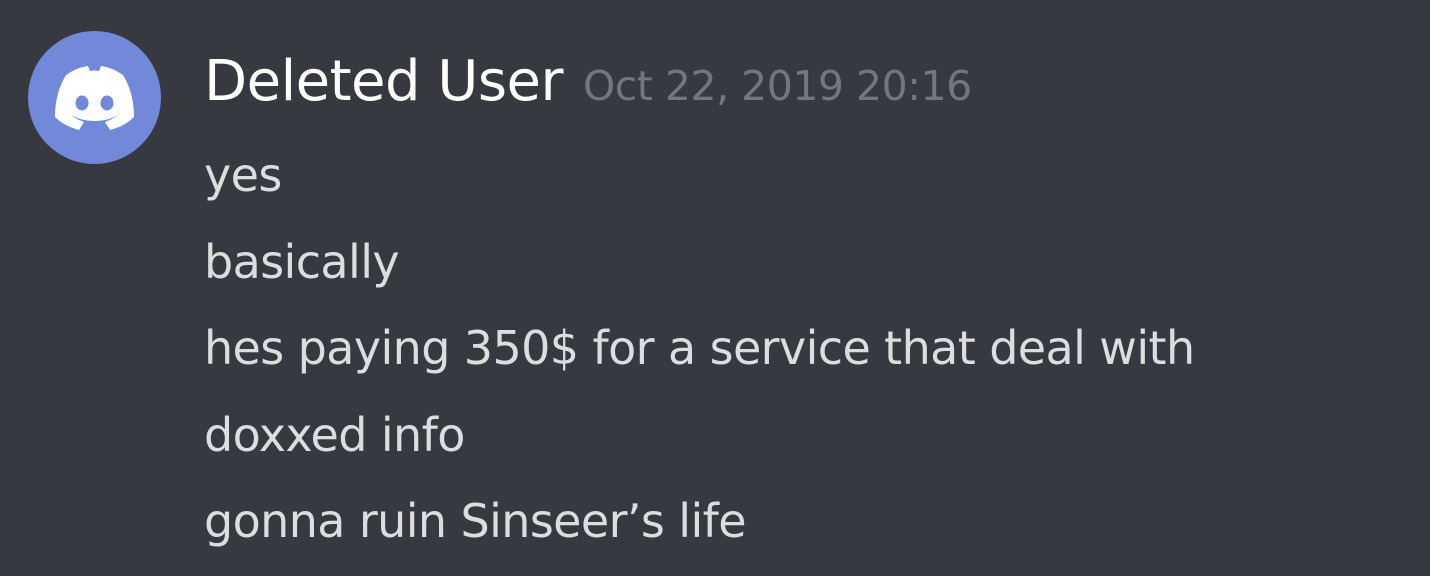 This screenshot has height=576, width=1430. What do you see at coordinates (475, 521) in the screenshot?
I see `message-line: gonna ruin Sinseer’s life` at bounding box center [475, 521].